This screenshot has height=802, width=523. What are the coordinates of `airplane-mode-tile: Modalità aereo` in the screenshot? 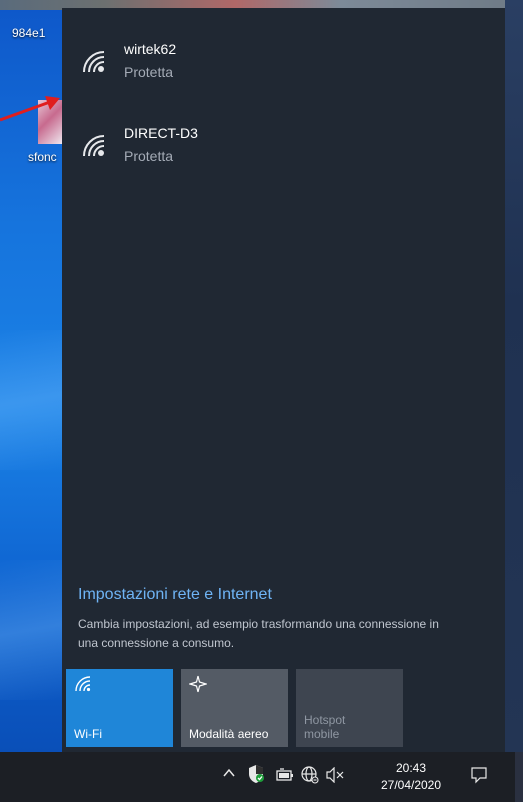 It's located at (234, 708).